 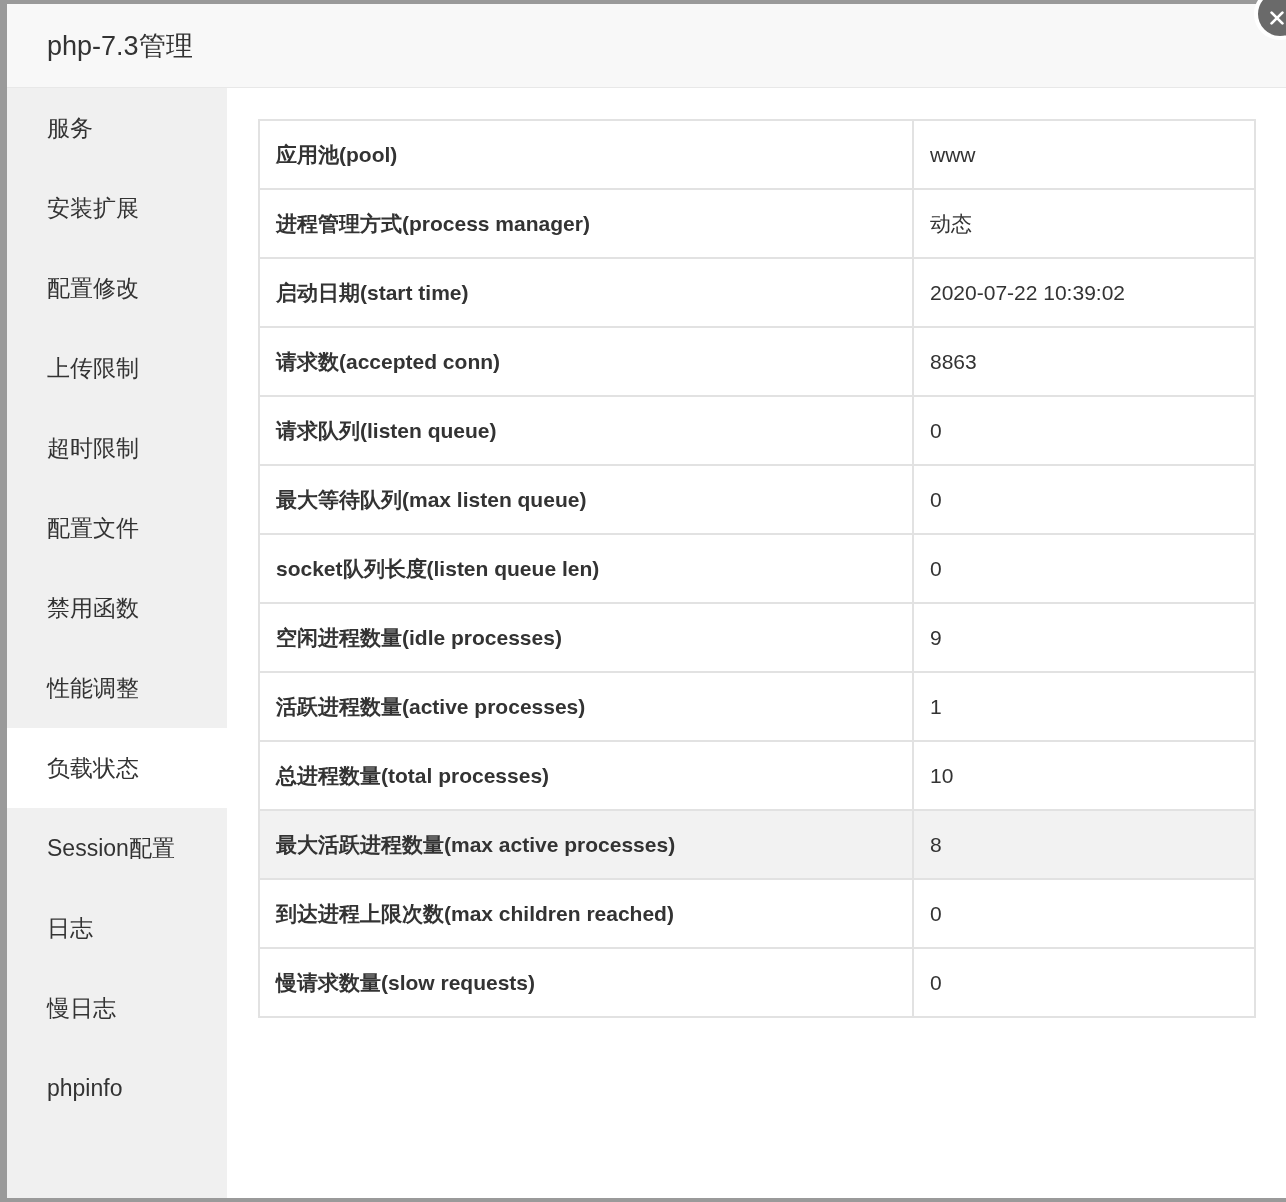 I want to click on table-cell: 到达进程上限次数(max children reached), so click(x=586, y=913).